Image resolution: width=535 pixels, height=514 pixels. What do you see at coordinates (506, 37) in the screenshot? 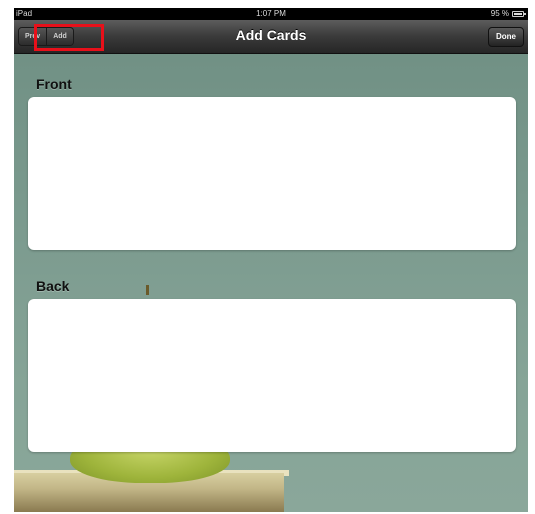
I see `done-button: Done` at bounding box center [506, 37].